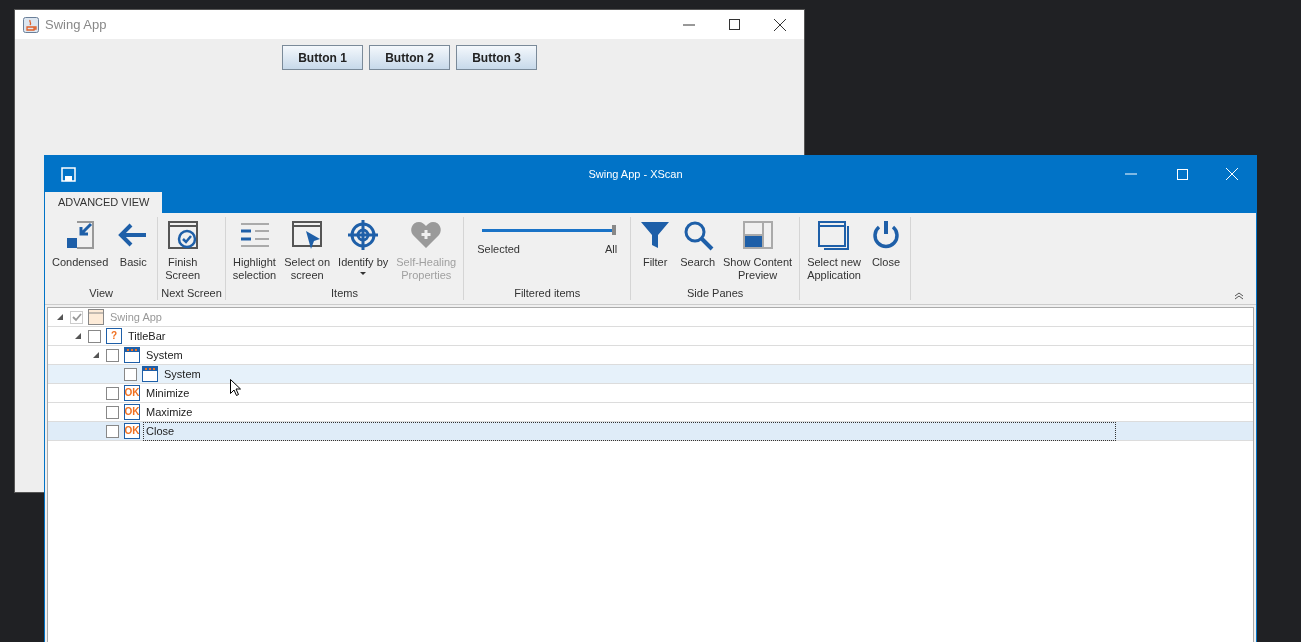 The image size is (1301, 642). I want to click on panel-layout-icon, so click(757, 235).